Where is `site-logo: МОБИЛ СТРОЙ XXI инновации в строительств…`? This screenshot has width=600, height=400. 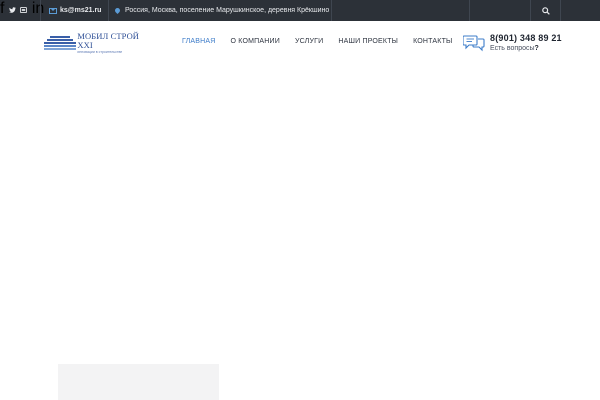 site-logo: МОБИЛ СТРОЙ XXI инновации в строительств… is located at coordinates (96, 42).